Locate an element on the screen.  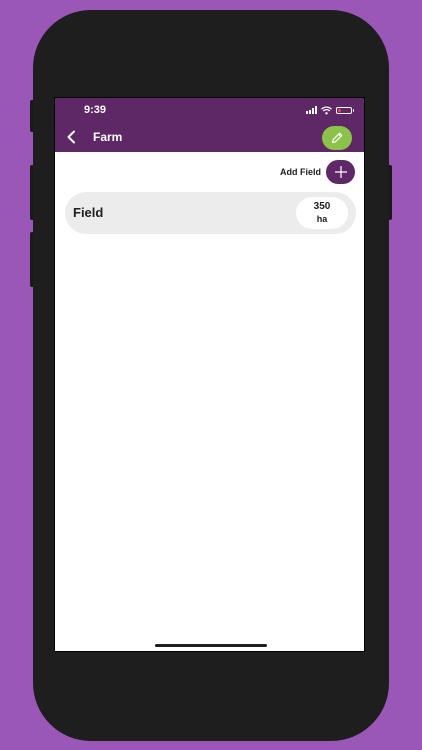
edit-button is located at coordinates (337, 138).